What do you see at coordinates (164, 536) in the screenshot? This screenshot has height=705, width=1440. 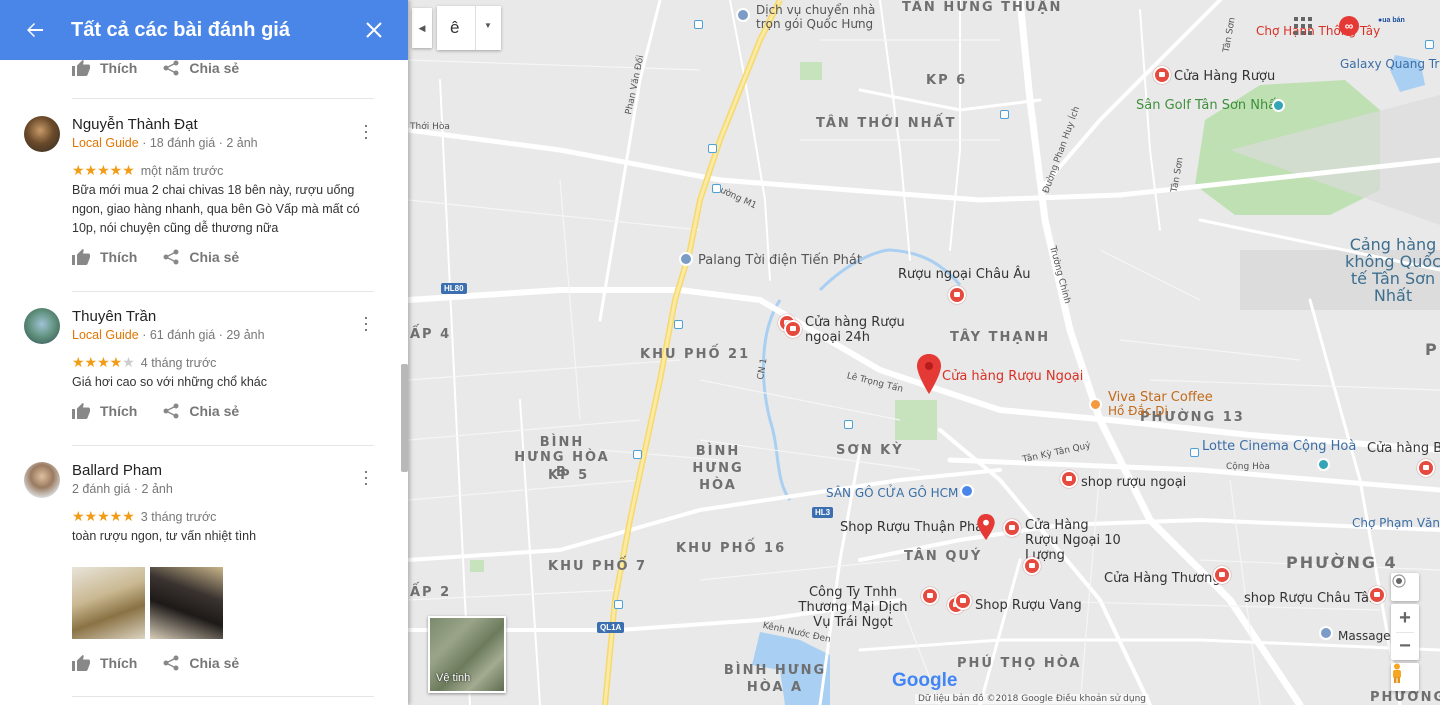 I see `review-text: toàn rượu ngon, tư vấn nhiệt tình` at bounding box center [164, 536].